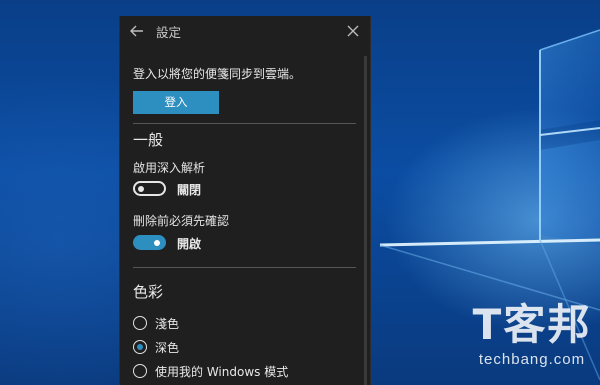 The width and height of the screenshot is (600, 385). Describe the element at coordinates (532, 359) in the screenshot. I see `watermark-site-text: techbang.com` at that location.